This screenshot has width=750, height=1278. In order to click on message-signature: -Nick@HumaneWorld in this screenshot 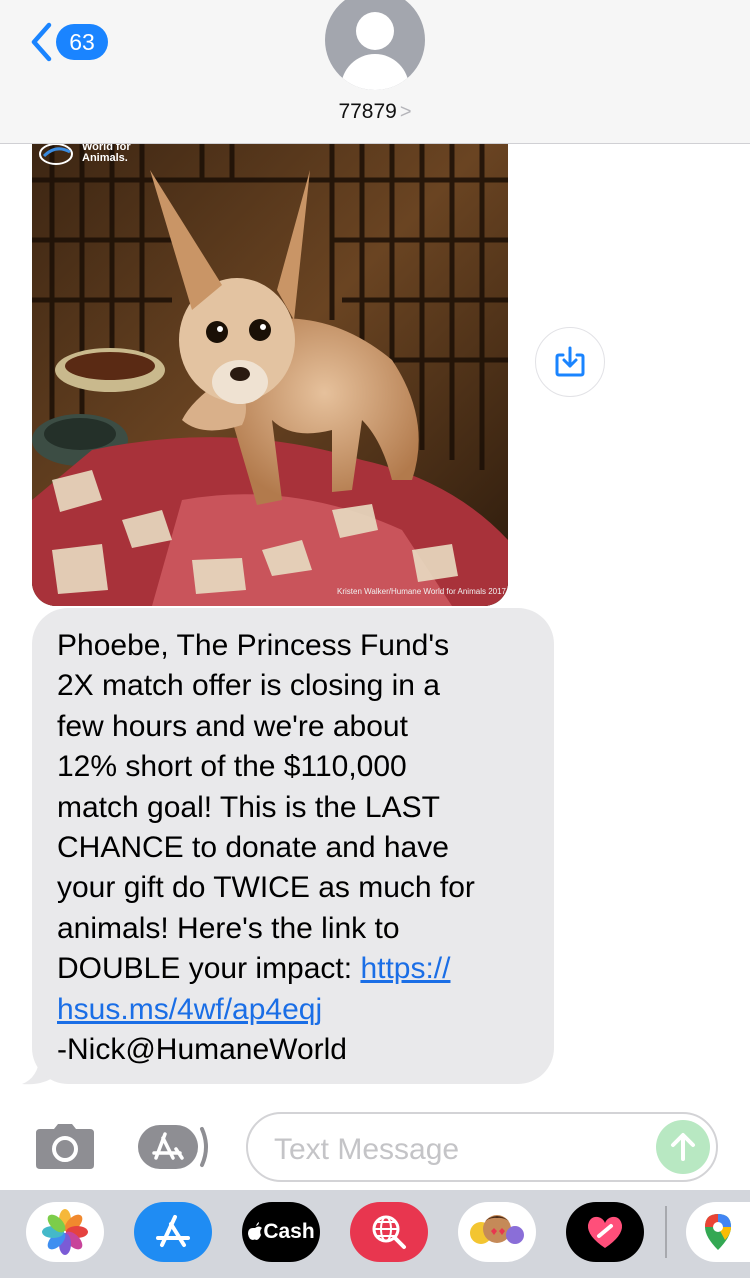, I will do `click(202, 1050)`.